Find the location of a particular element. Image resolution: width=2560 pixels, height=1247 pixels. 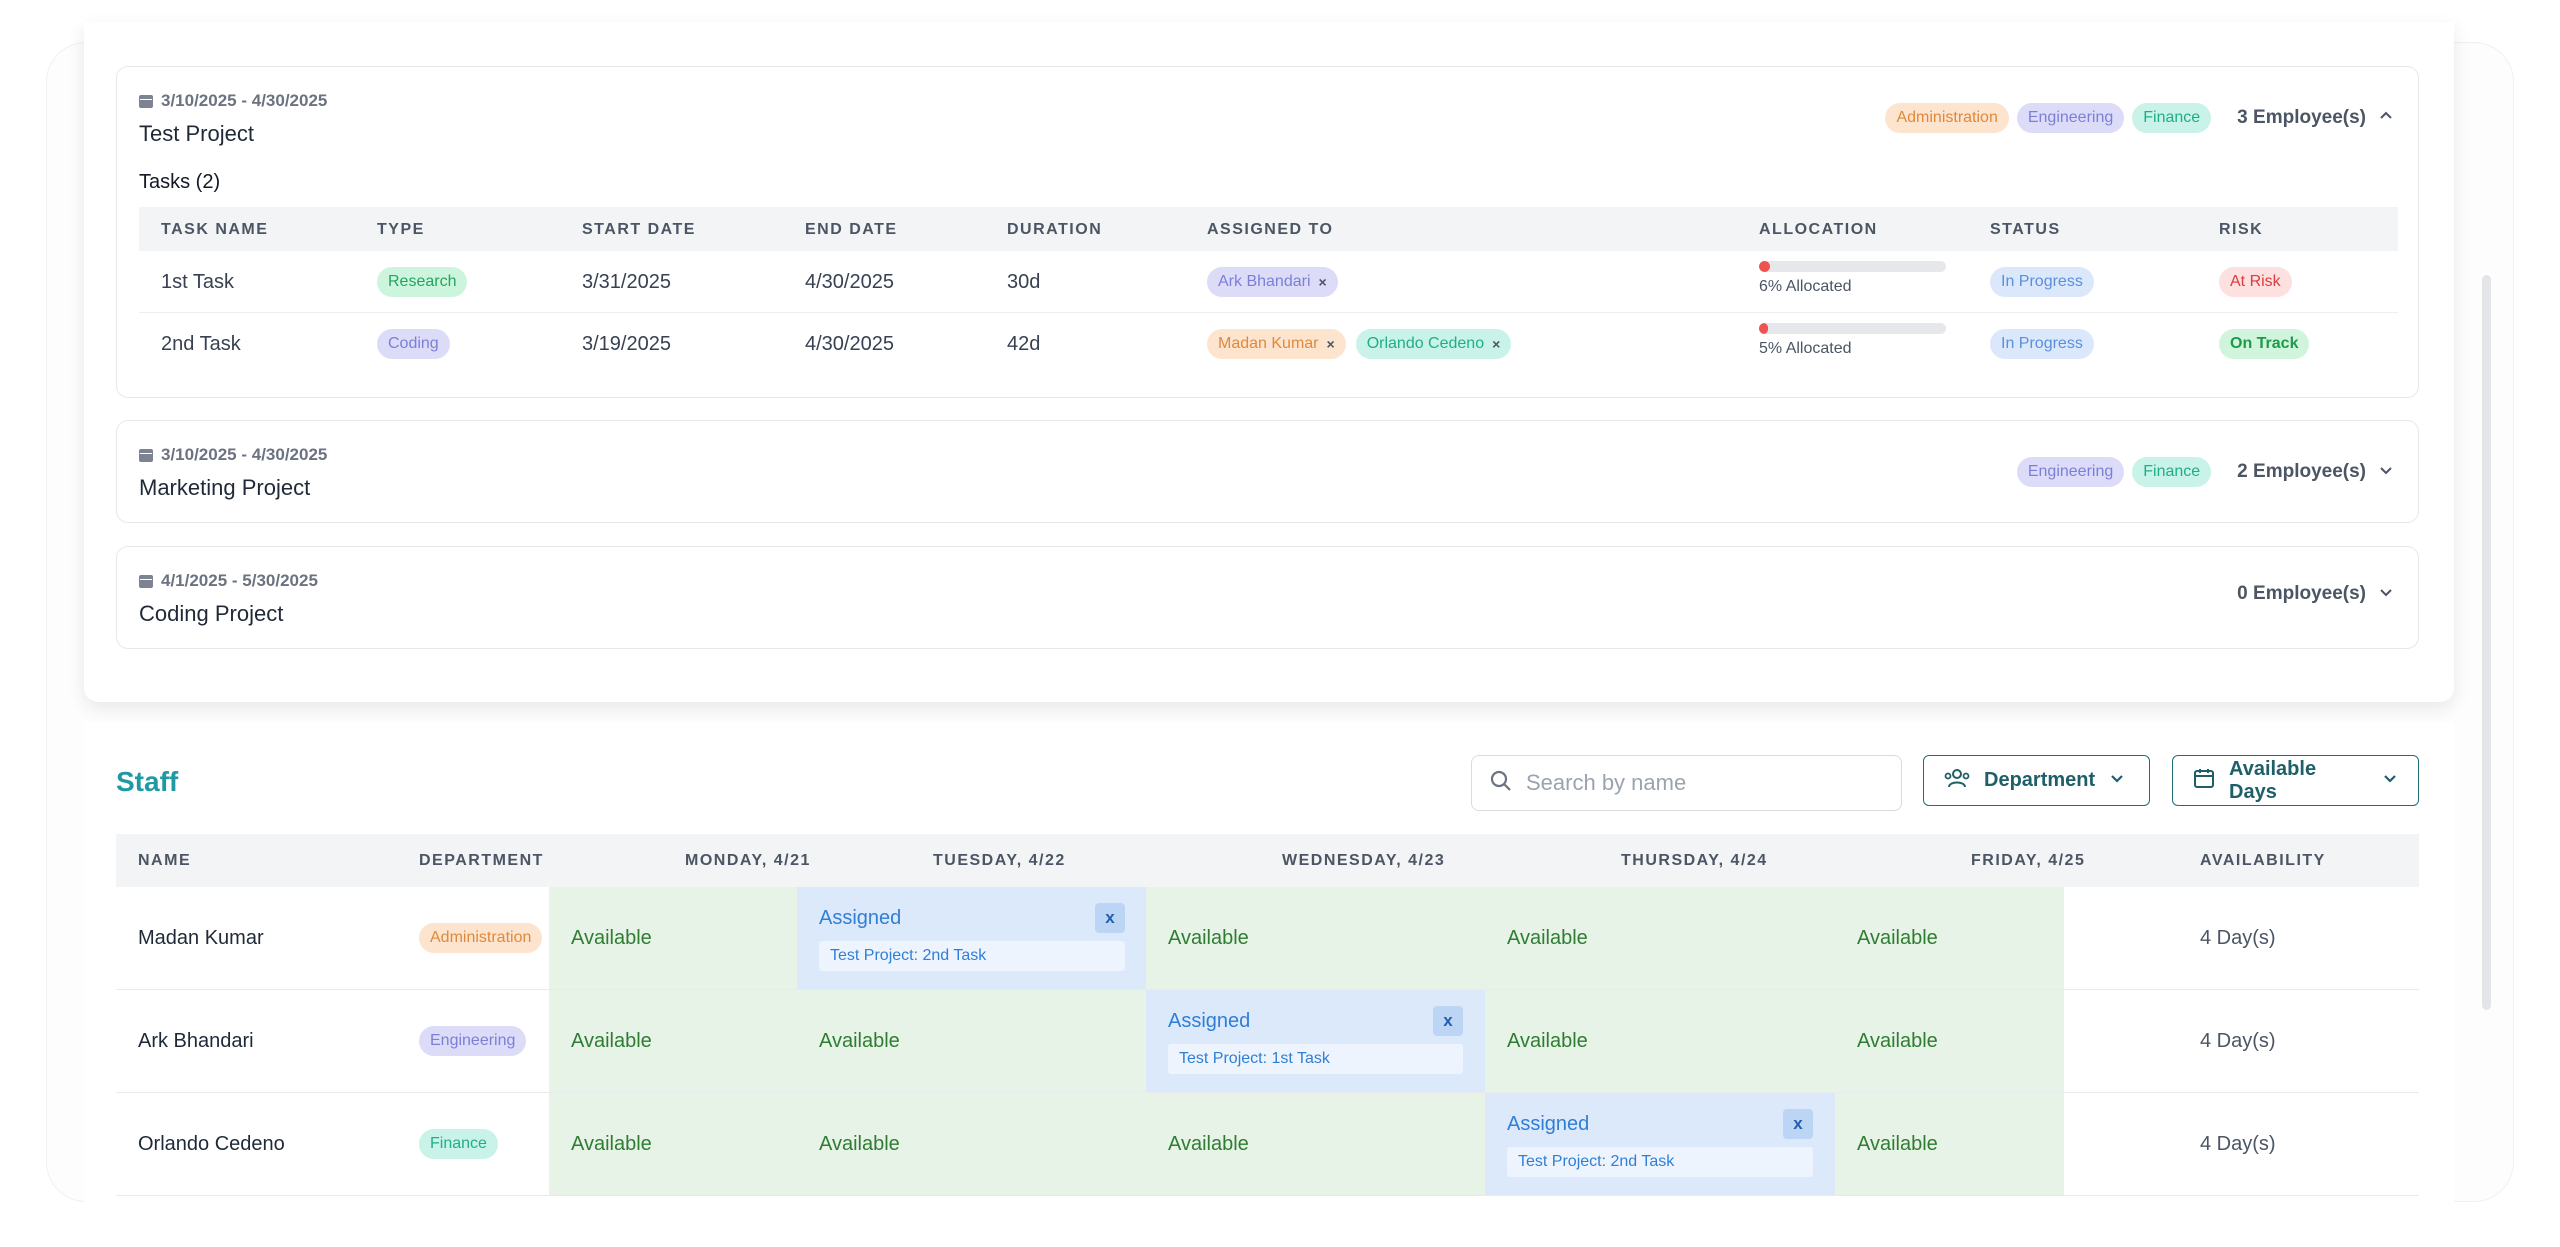

search-box is located at coordinates (1686, 783).